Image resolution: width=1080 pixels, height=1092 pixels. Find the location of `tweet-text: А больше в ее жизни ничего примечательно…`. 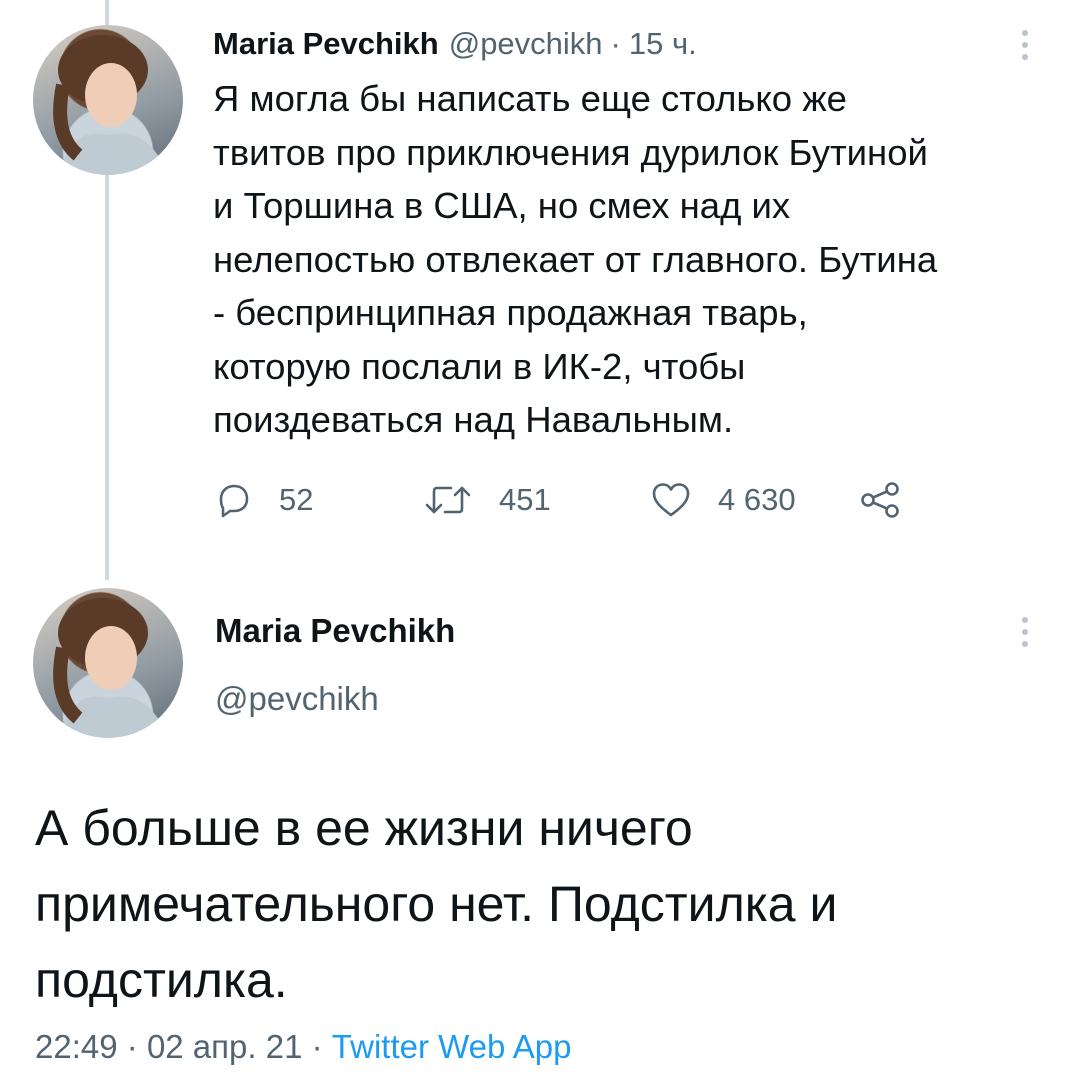

tweet-text: А больше в ее жизни ничего примечательно… is located at coordinates (436, 904).